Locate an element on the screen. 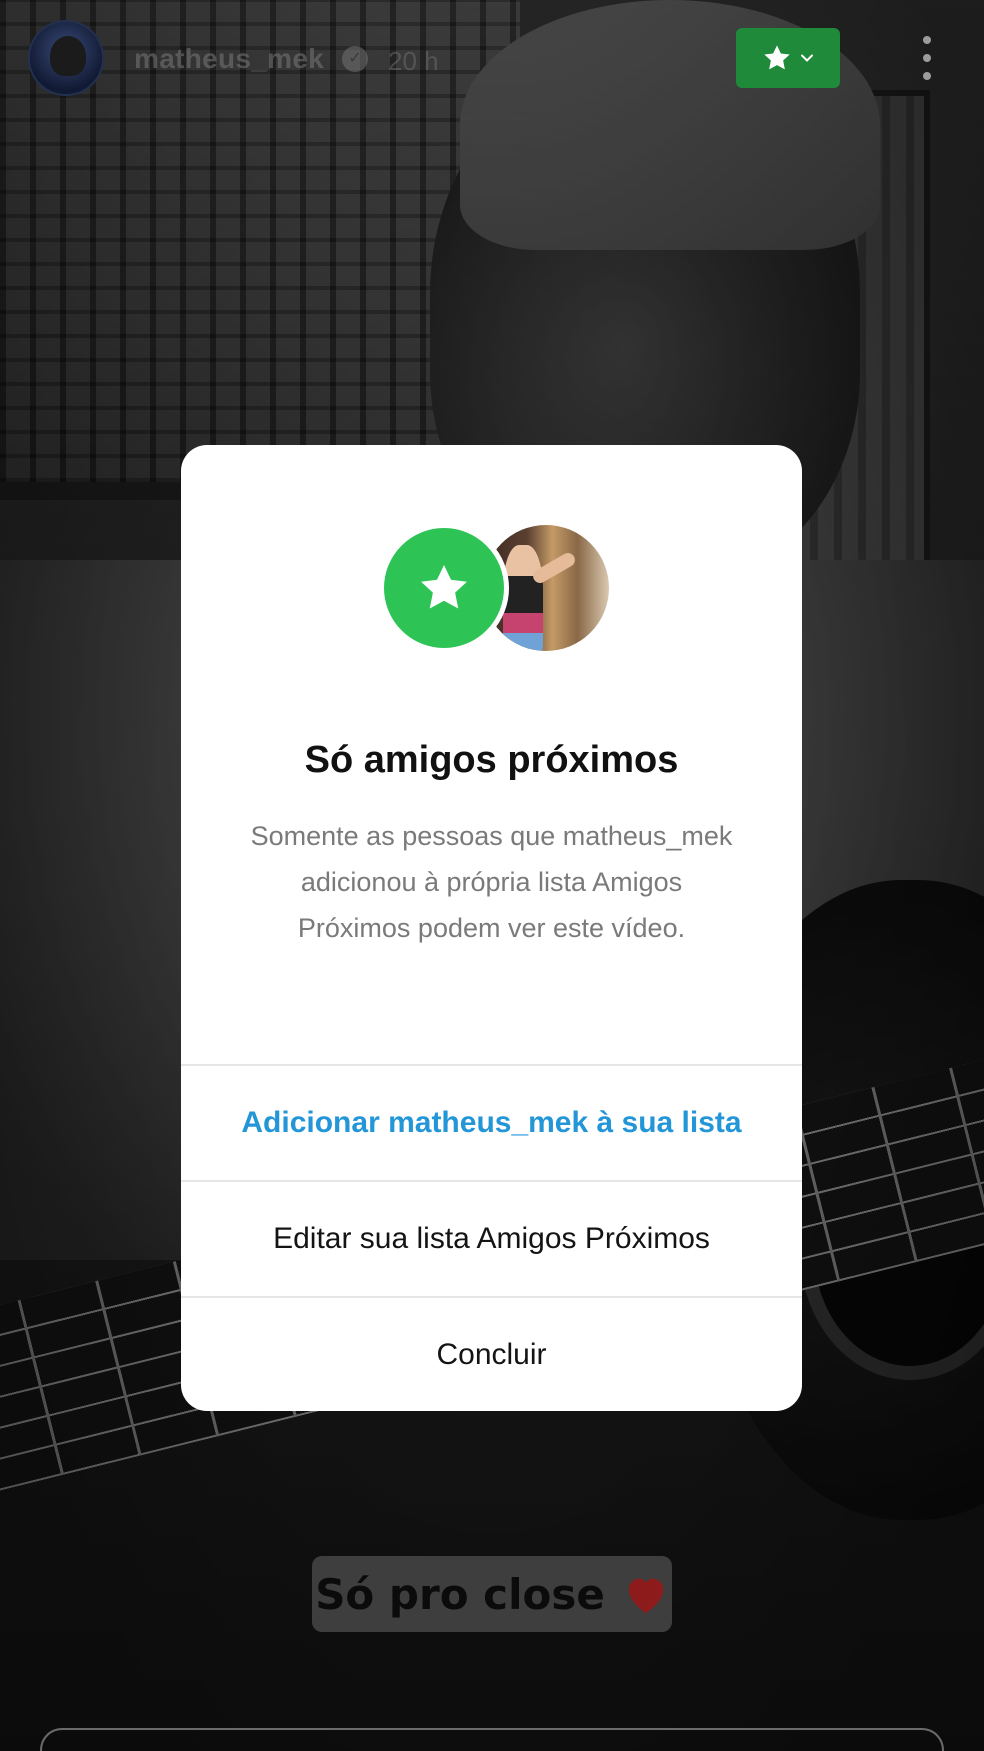 The width and height of the screenshot is (984, 1751). add-to-list-button: Adicionar matheus_mek à sua lista is located at coordinates (491, 1121).